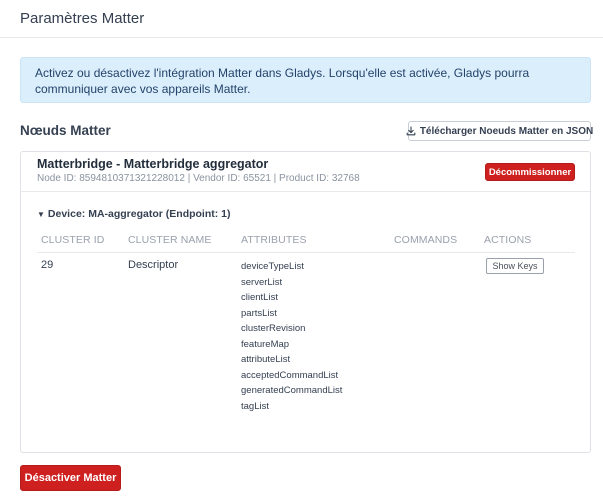 Image resolution: width=603 pixels, height=500 pixels. What do you see at coordinates (259, 313) in the screenshot?
I see `attribute-item: partsList` at bounding box center [259, 313].